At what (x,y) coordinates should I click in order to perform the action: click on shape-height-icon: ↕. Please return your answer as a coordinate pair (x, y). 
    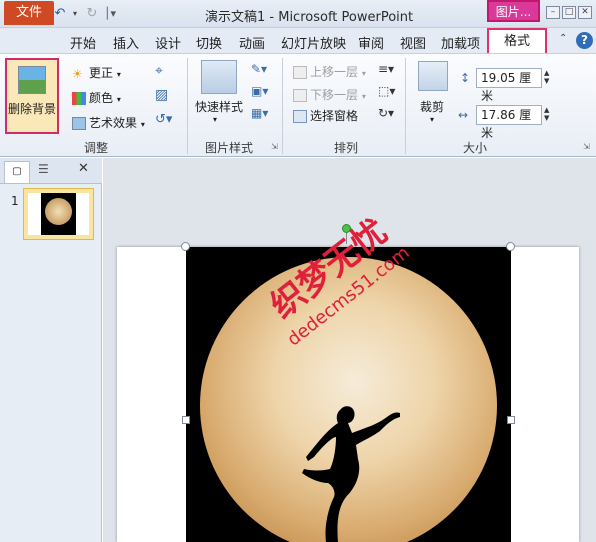
    Looking at the image, I should click on (465, 78).